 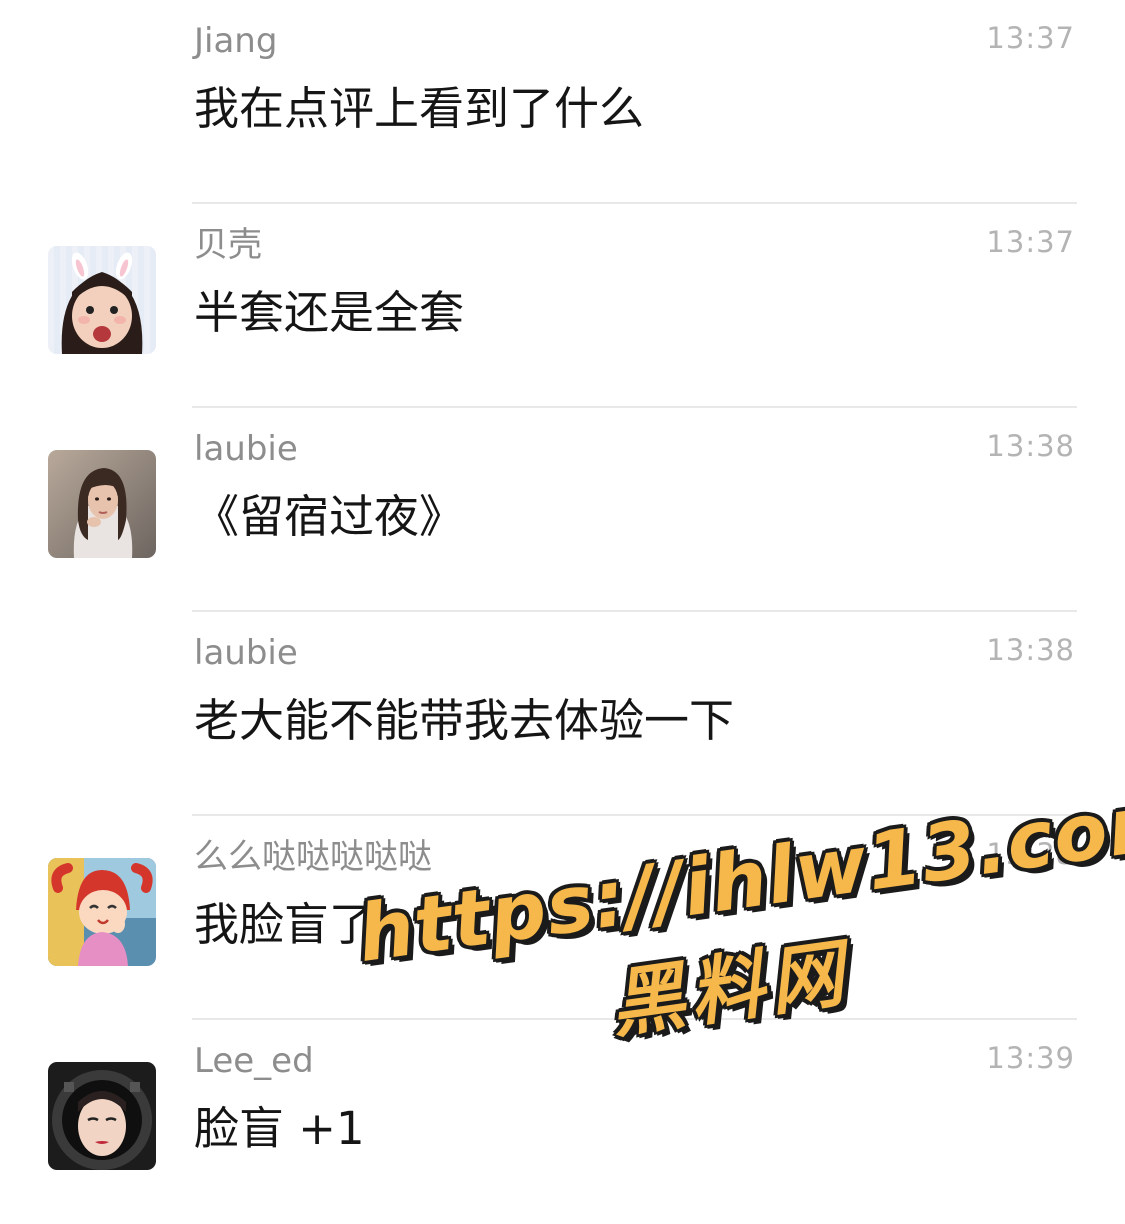 I want to click on message-text: 我在点评上看到了什么, so click(x=419, y=109).